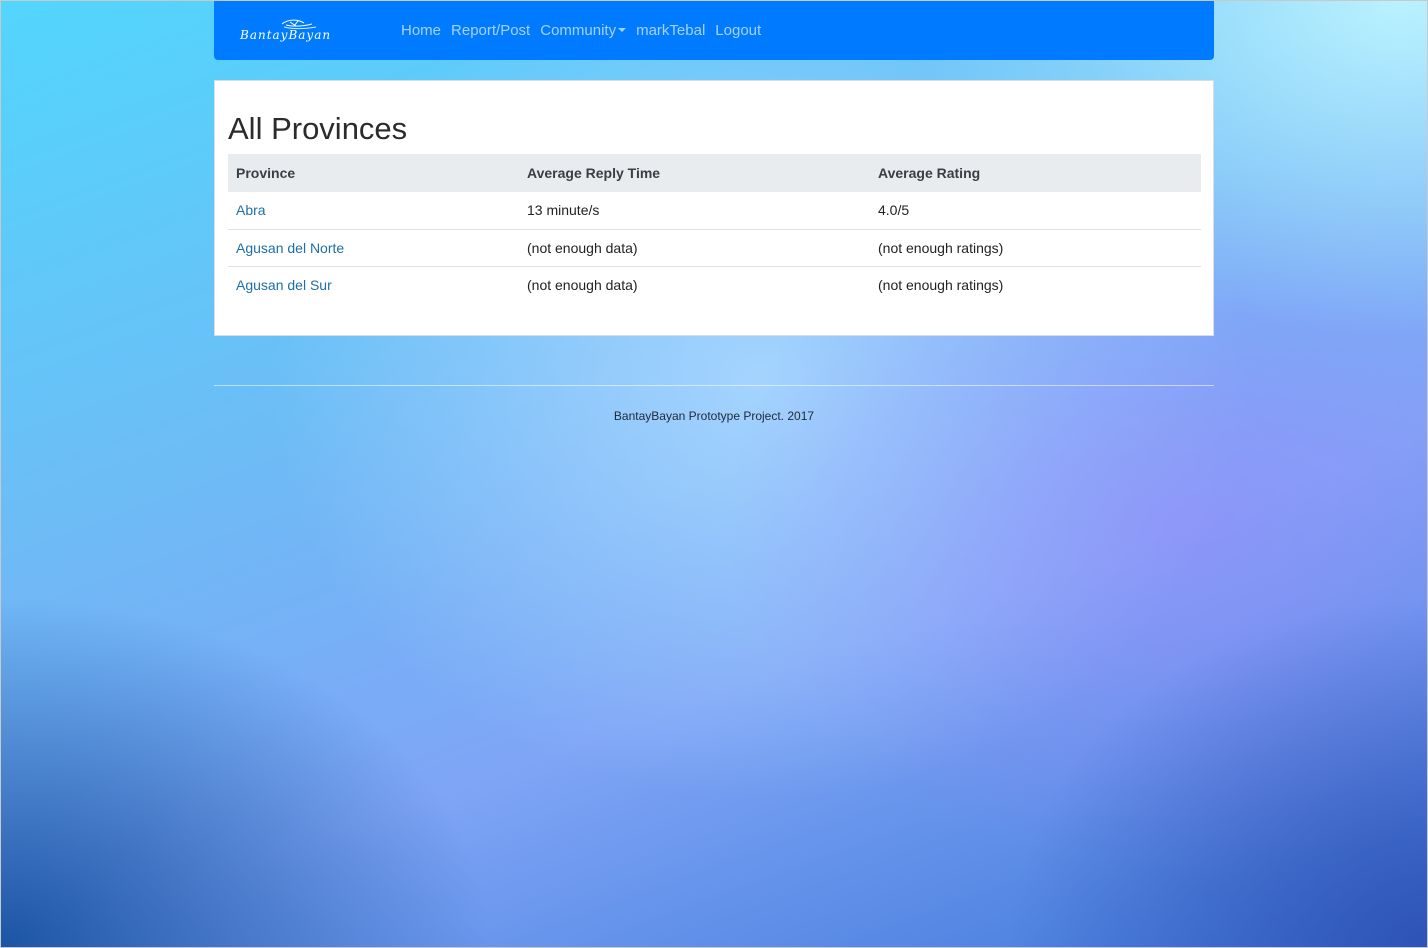  What do you see at coordinates (284, 285) in the screenshot?
I see `province-link-agusan-del-sur: Agusan del Sur` at bounding box center [284, 285].